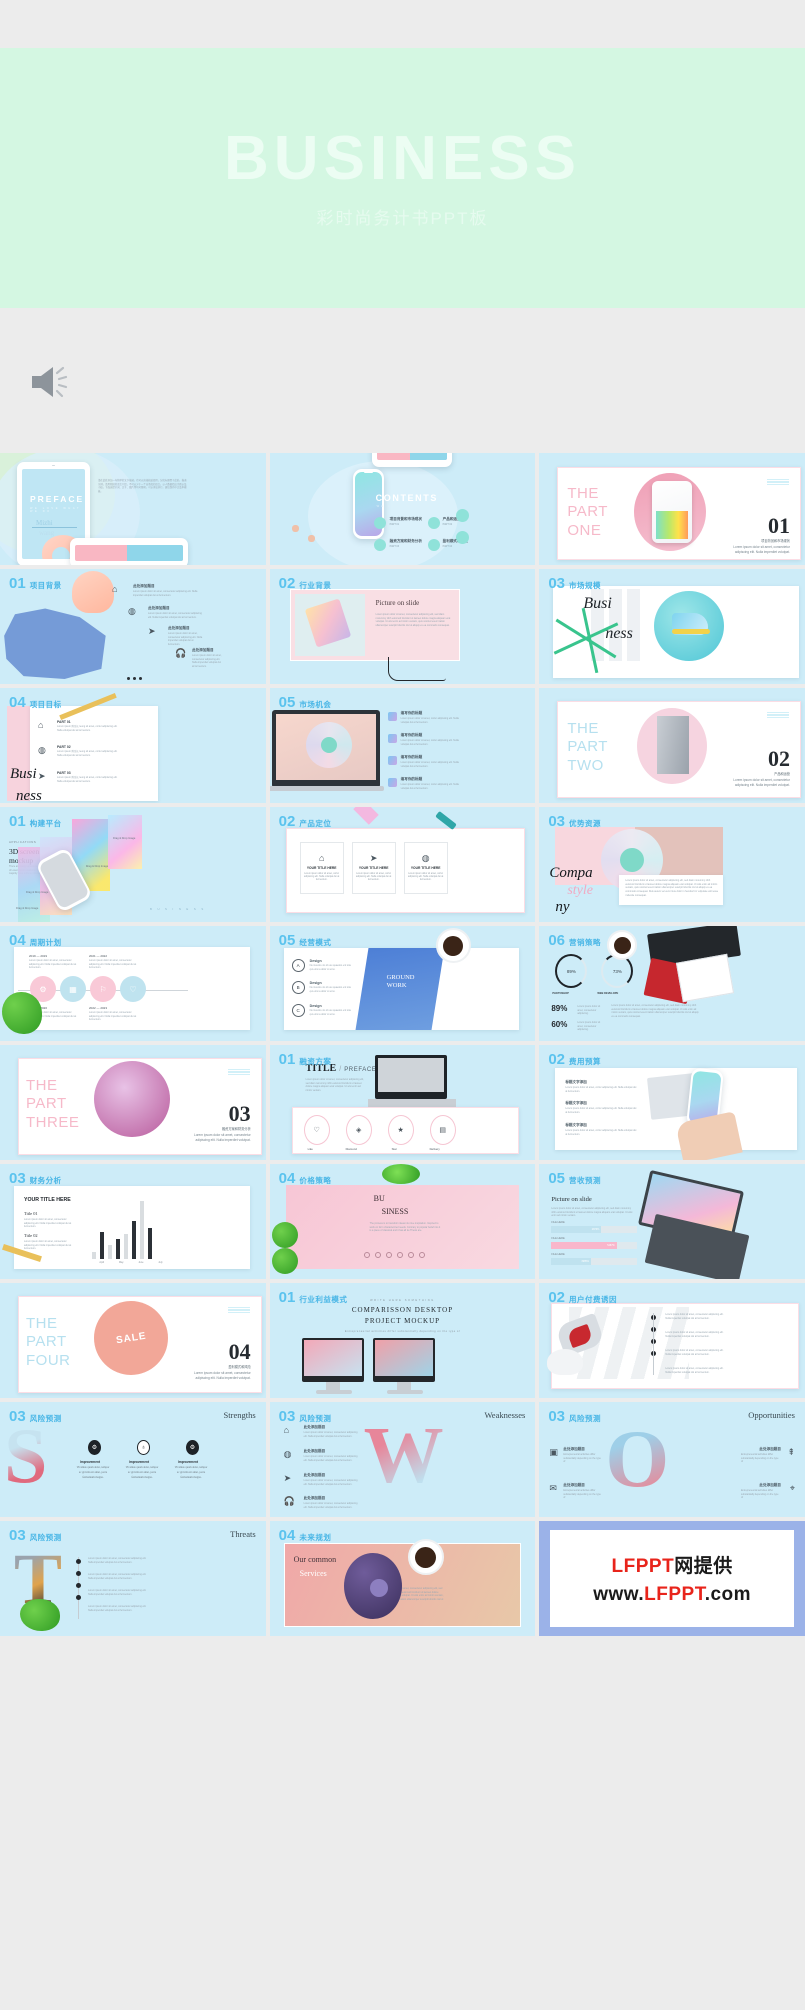 Image resolution: width=805 pixels, height=2010 pixels. Describe the element at coordinates (402, 218) in the screenshot. I see `page-subtitle: 彩时尚务计书PPT板` at that location.